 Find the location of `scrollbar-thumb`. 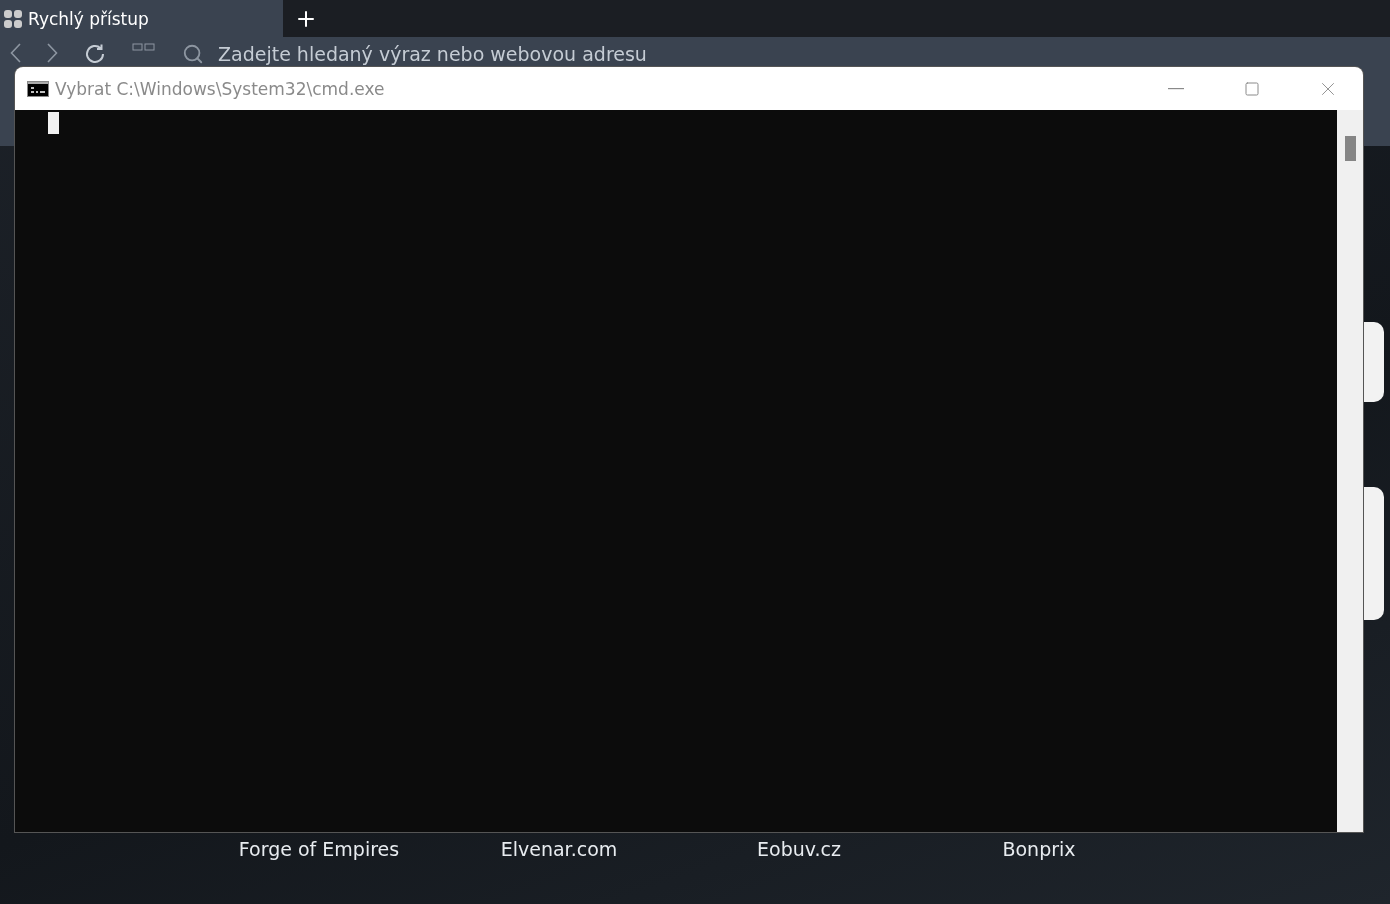

scrollbar-thumb is located at coordinates (1350, 148).